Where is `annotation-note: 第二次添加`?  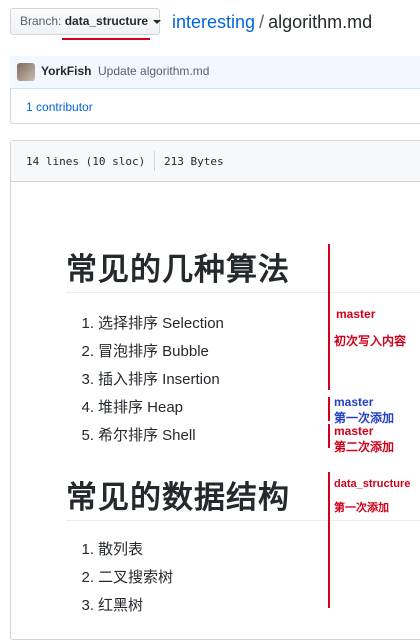 annotation-note: 第二次添加 is located at coordinates (364, 447).